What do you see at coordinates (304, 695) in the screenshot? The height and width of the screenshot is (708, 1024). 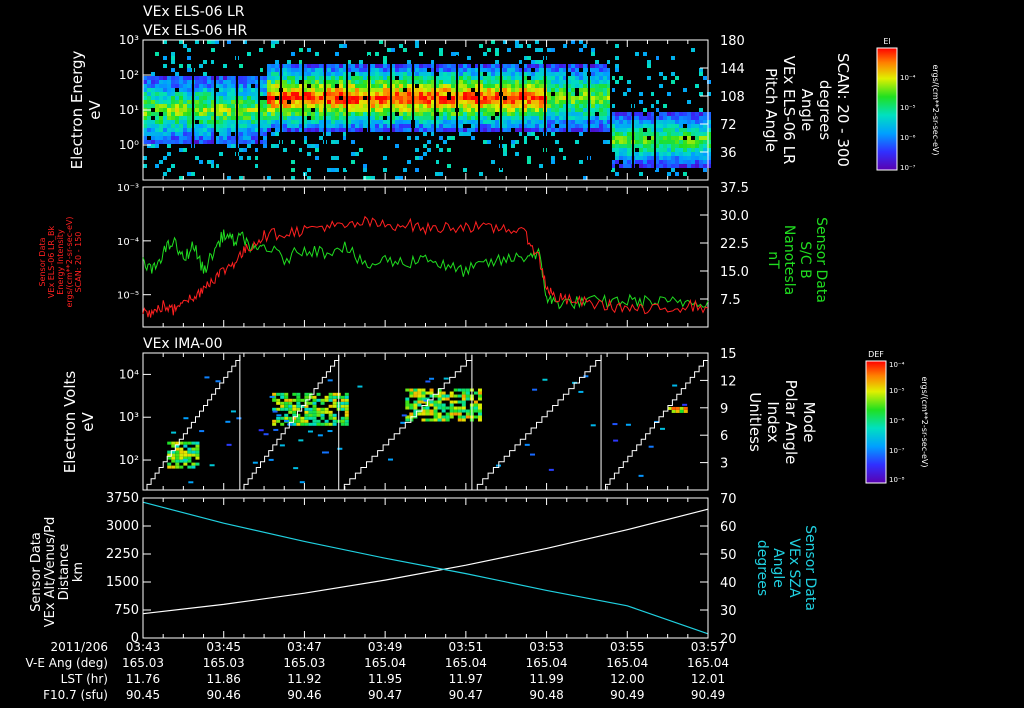 I see `ephemeris-value: 90.46` at bounding box center [304, 695].